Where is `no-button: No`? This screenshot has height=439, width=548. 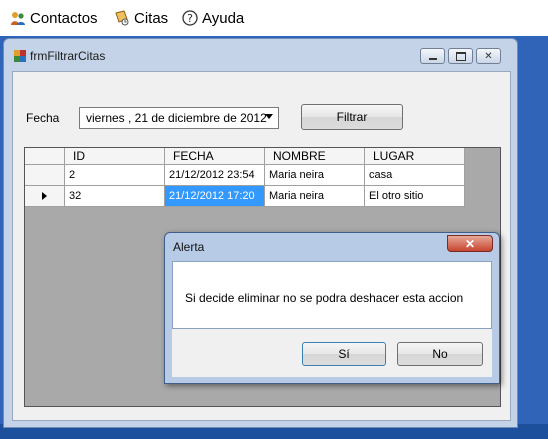
no-button: No is located at coordinates (440, 354).